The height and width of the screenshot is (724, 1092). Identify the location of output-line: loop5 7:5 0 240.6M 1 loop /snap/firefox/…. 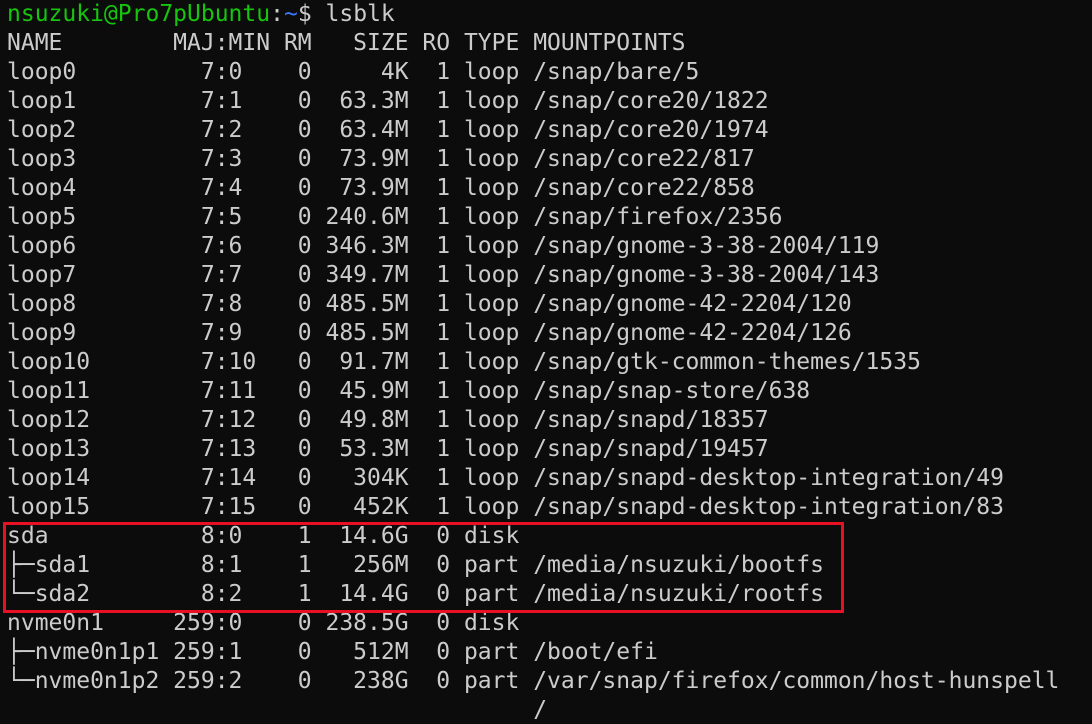
(395, 217).